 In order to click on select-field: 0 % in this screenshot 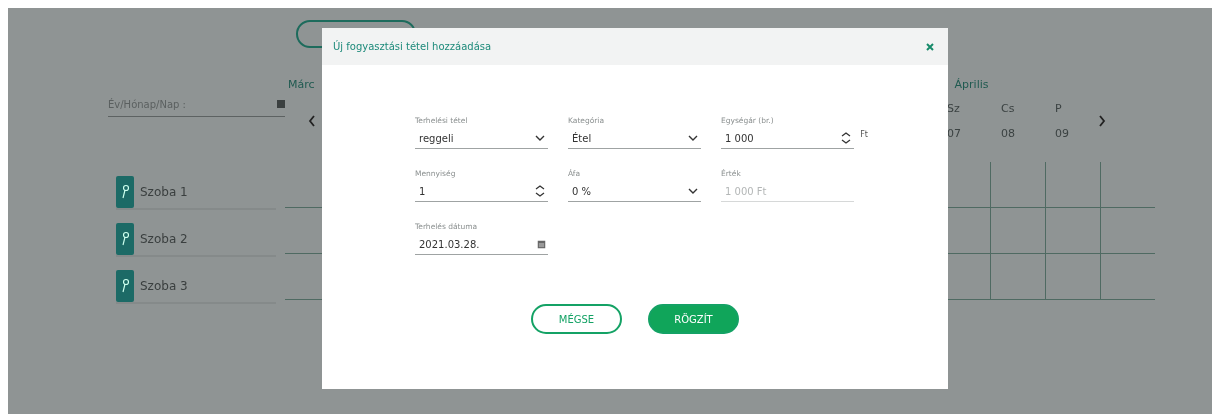, I will do `click(634, 191)`.